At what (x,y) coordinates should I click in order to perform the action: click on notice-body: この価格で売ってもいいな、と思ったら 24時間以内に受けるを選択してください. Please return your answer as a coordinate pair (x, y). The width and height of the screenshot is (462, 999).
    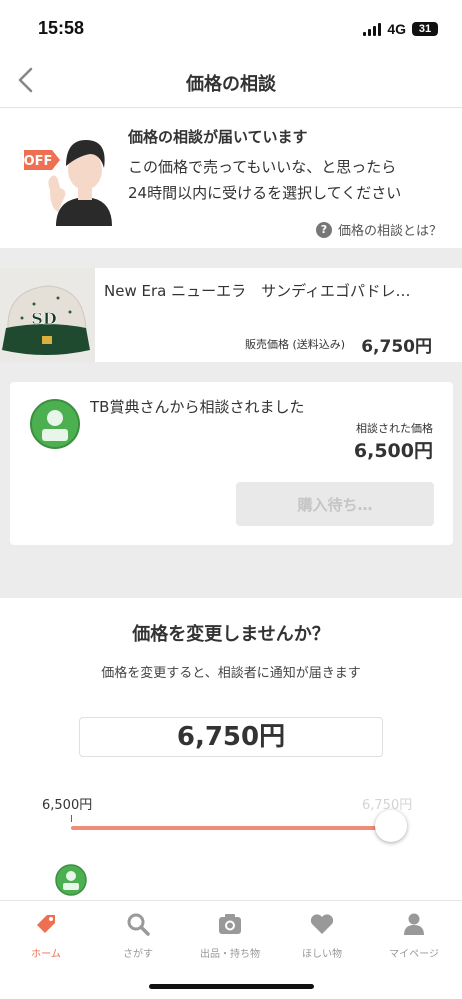
    Looking at the image, I should click on (288, 180).